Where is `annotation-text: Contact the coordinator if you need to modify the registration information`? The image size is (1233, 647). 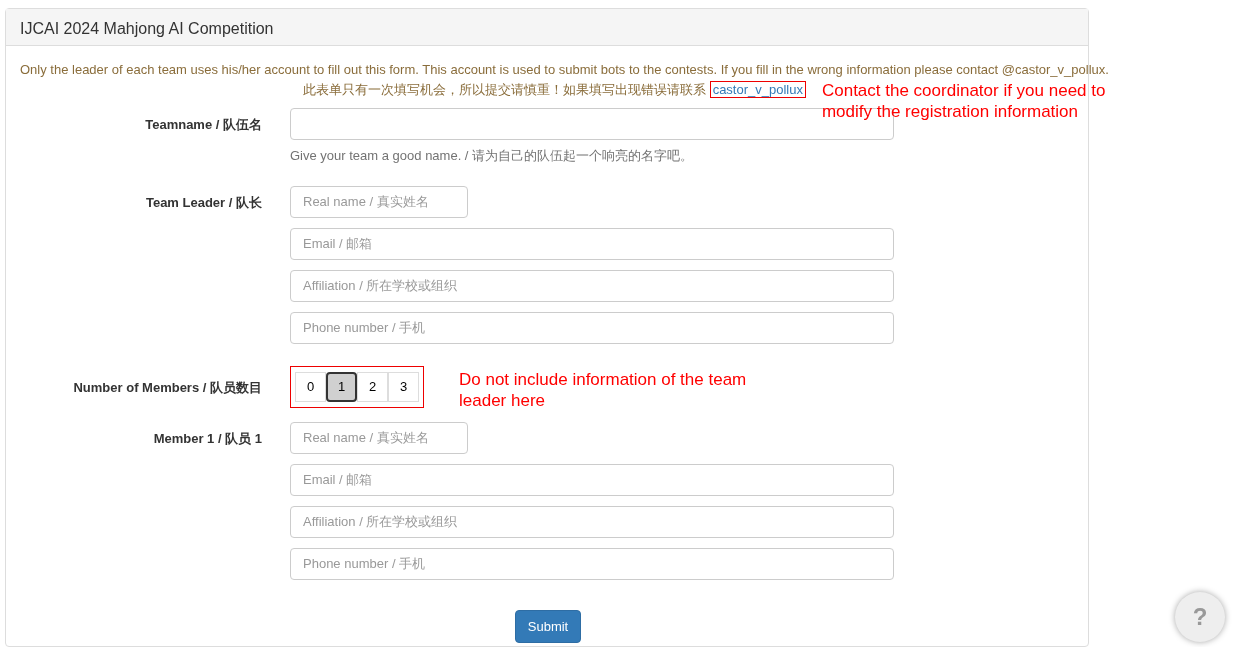
annotation-text: Contact the coordinator if you need to modify the registration information is located at coordinates (964, 101).